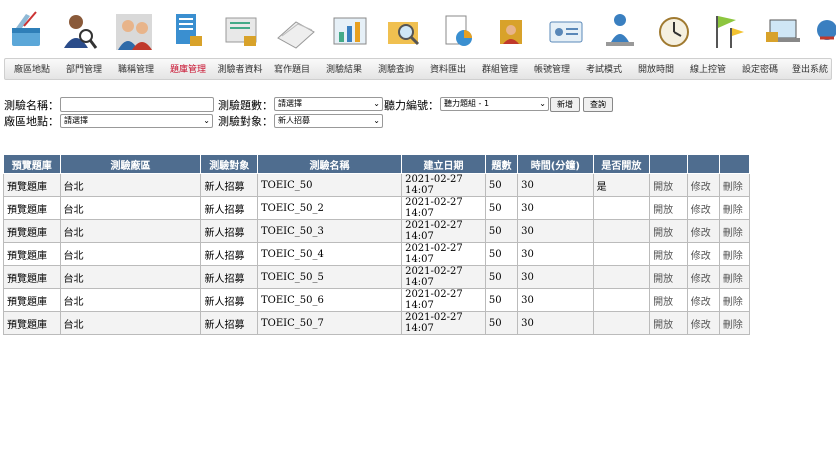 The height and width of the screenshot is (469, 836). What do you see at coordinates (292, 68) in the screenshot?
I see `menu-item-writing-topics: 寫作題目` at bounding box center [292, 68].